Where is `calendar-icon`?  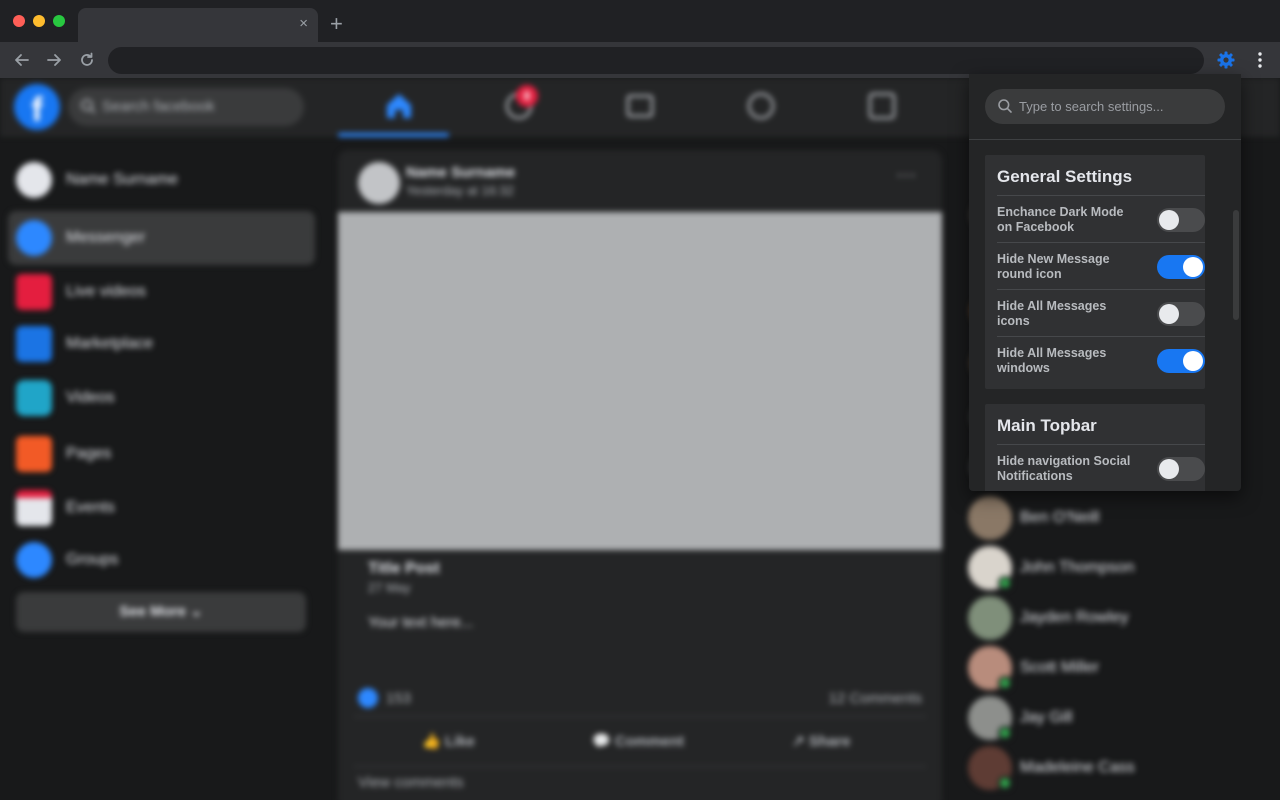
calendar-icon is located at coordinates (34, 508).